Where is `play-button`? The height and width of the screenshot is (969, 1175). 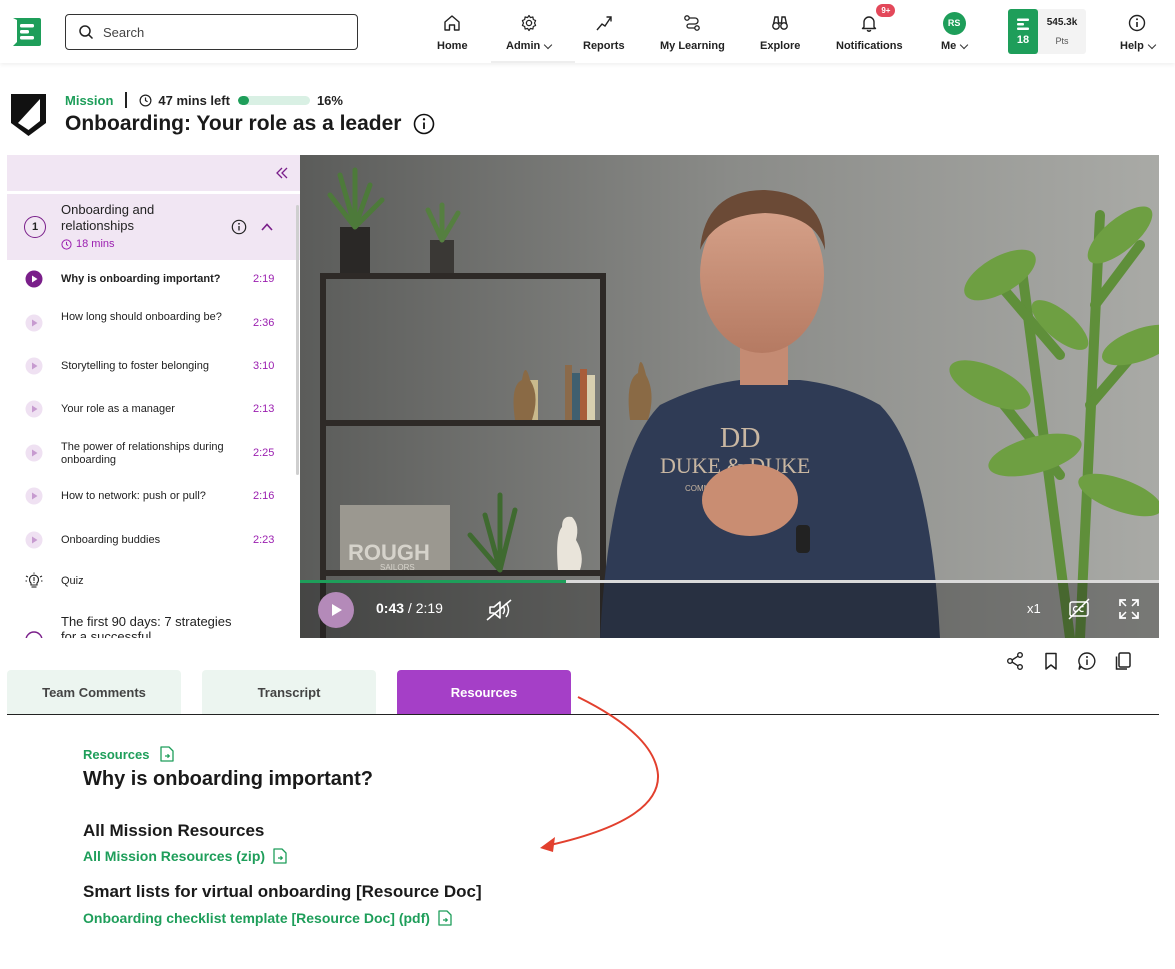
play-button is located at coordinates (336, 610).